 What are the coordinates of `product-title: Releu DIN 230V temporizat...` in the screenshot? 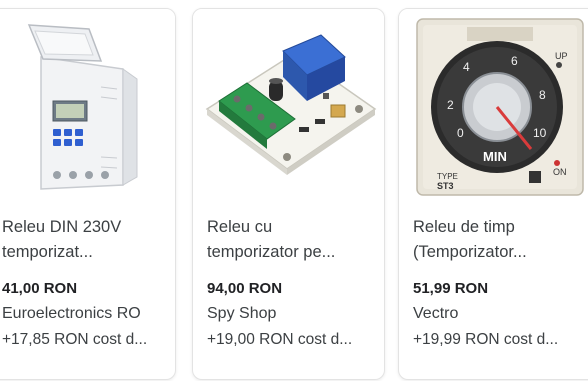 It's located at (83, 240).